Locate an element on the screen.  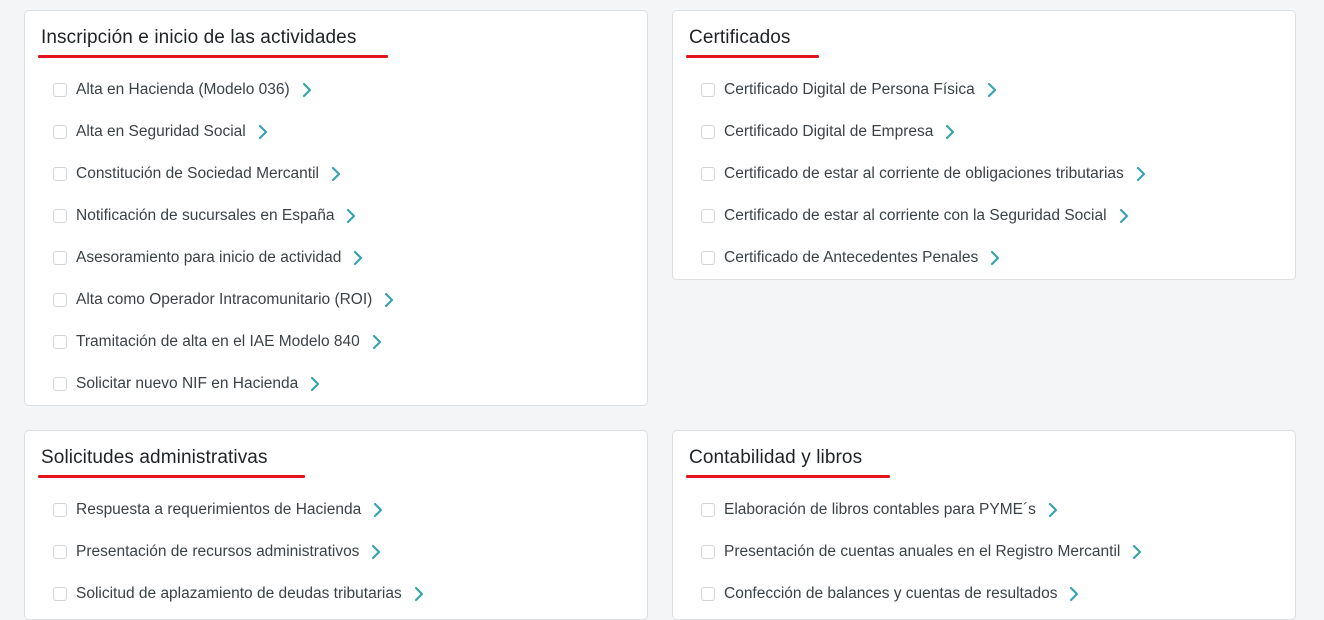
item-label: Asesoramiento para inicio de actividad is located at coordinates (208, 258).